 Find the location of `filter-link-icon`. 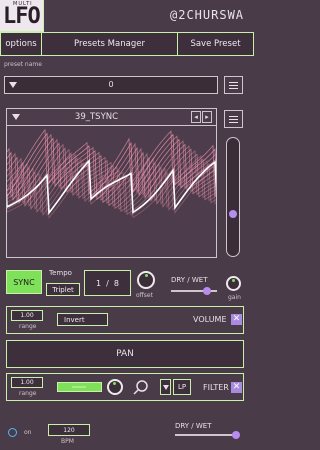

filter-link-icon is located at coordinates (141, 387).